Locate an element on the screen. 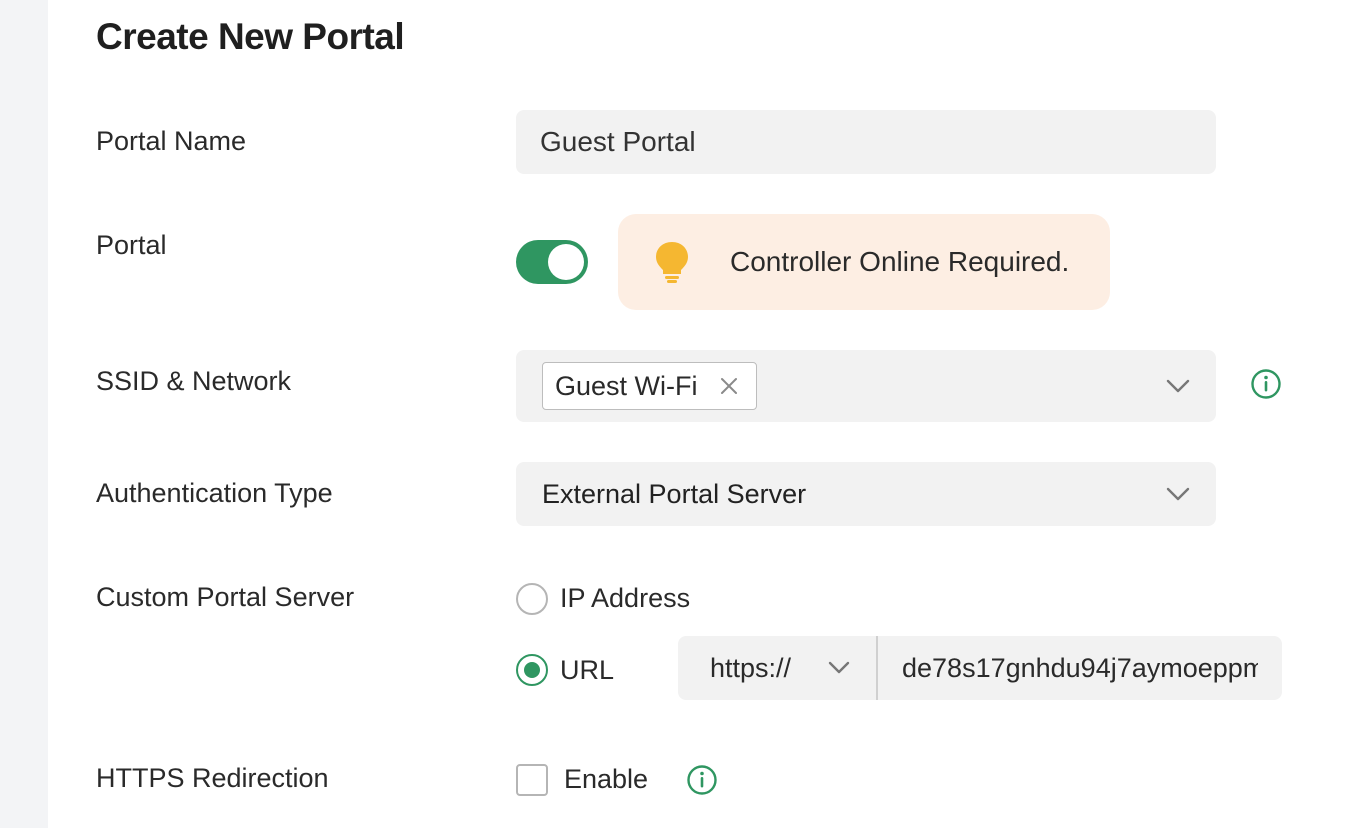 This screenshot has width=1370, height=828. auth-type-value: External Portal Server is located at coordinates (674, 493).